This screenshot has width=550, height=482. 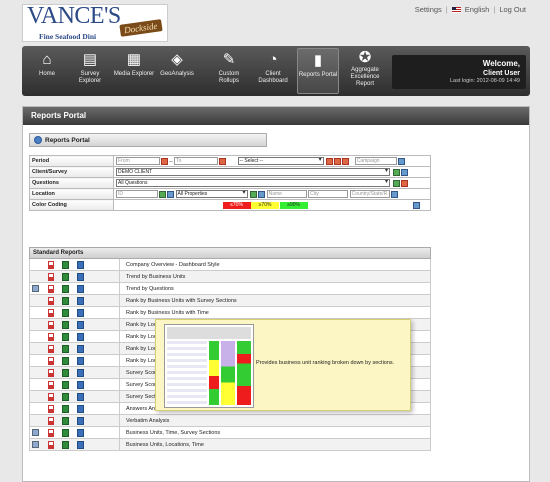 I want to click on reports-portal-tab: Reports Portal, so click(x=148, y=140).